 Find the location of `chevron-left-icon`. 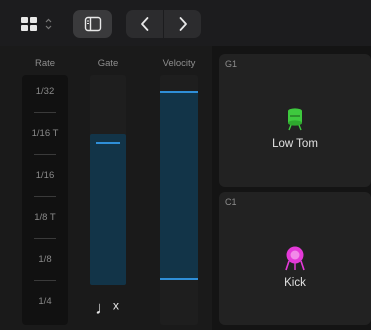

chevron-left-icon is located at coordinates (144, 24).